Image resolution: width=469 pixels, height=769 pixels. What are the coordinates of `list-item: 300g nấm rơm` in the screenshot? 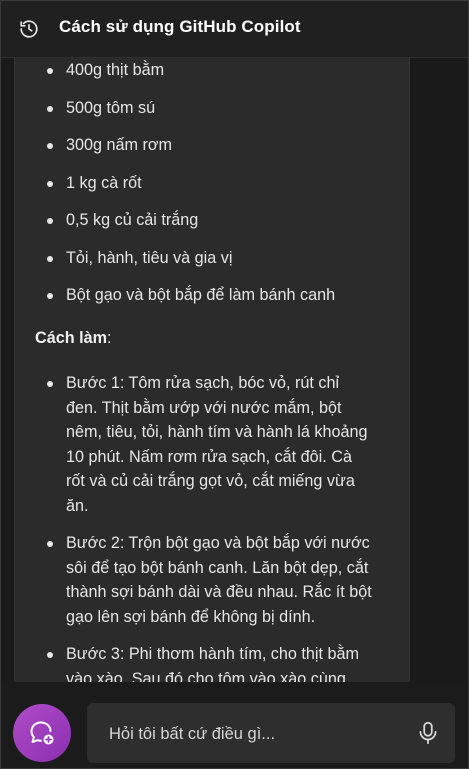 It's located at (185, 152).